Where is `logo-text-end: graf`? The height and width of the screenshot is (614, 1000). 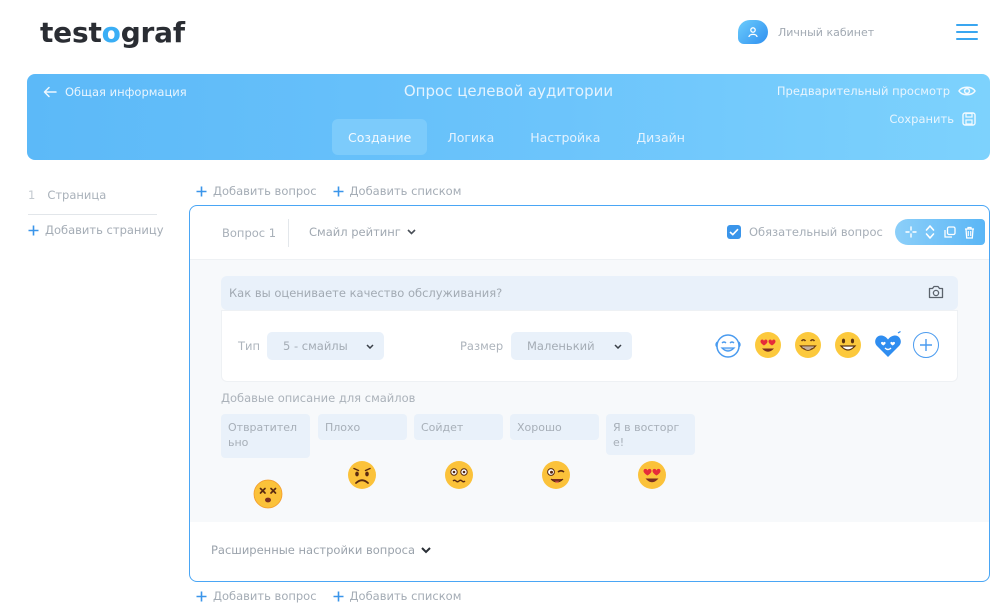 logo-text-end: graf is located at coordinates (152, 32).